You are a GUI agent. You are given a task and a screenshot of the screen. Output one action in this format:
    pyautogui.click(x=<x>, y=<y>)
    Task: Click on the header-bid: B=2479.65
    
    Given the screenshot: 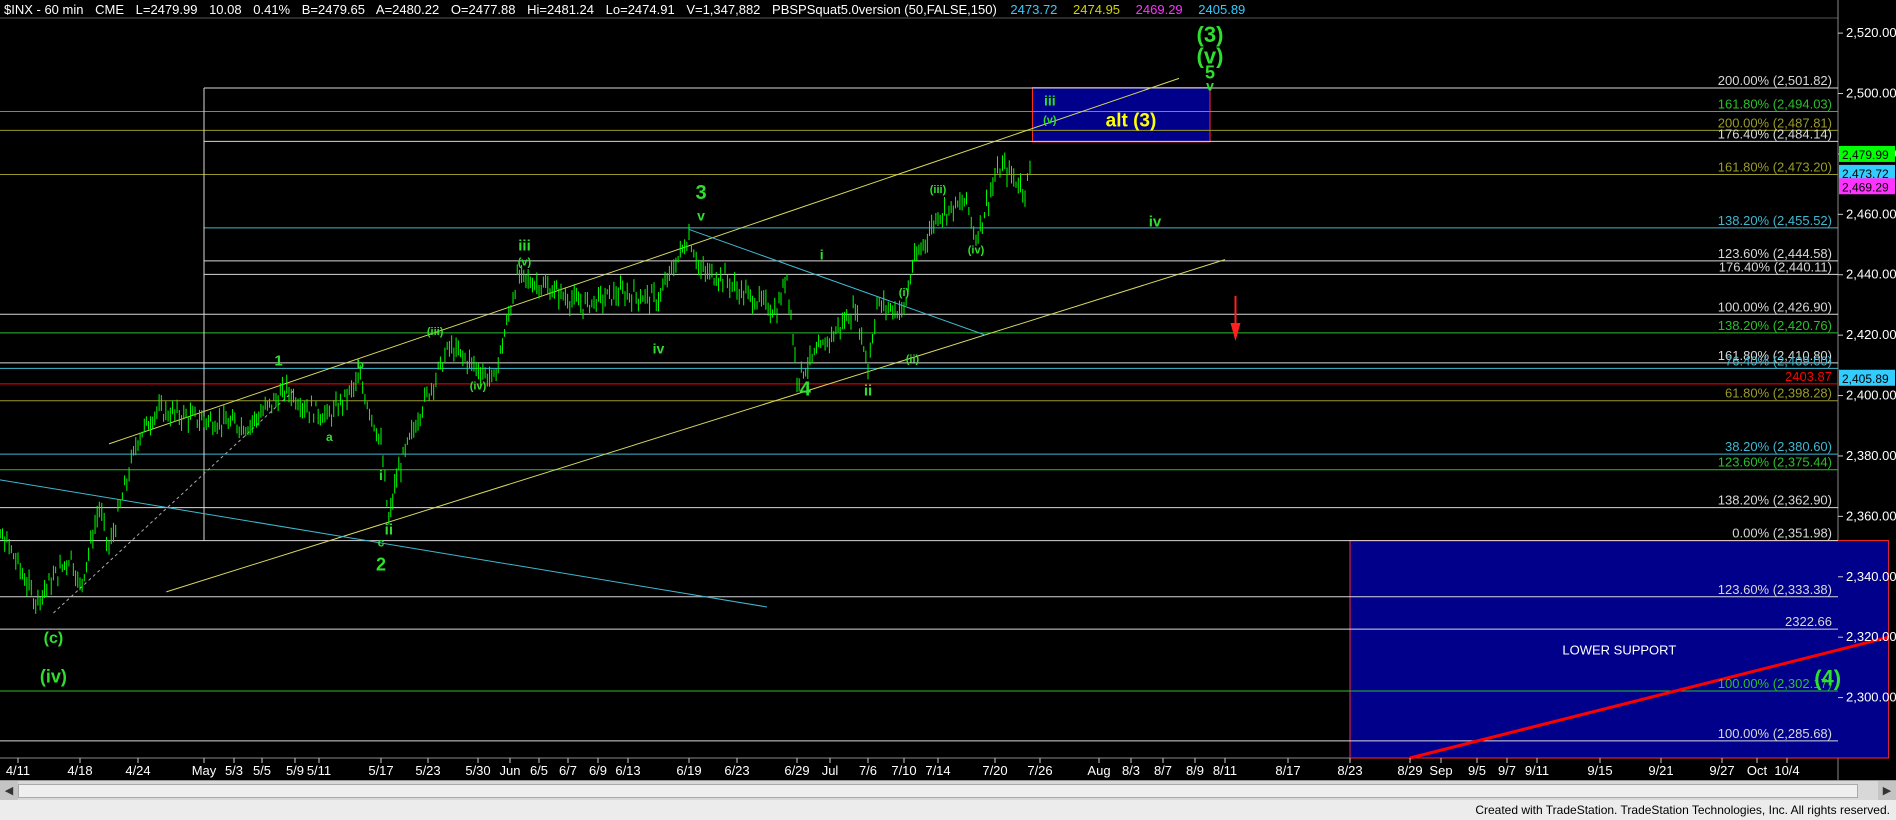 What is the action you would take?
    pyautogui.click(x=333, y=9)
    